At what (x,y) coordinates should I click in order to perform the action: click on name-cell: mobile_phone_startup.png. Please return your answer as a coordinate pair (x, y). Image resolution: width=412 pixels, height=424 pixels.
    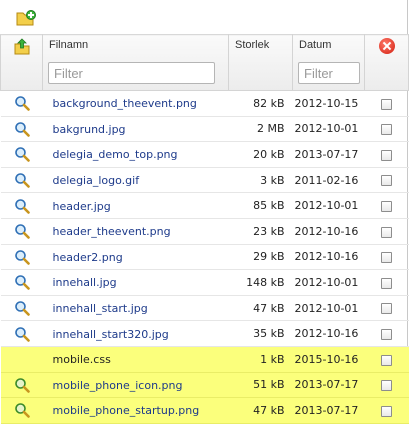
    Looking at the image, I should click on (135, 410).